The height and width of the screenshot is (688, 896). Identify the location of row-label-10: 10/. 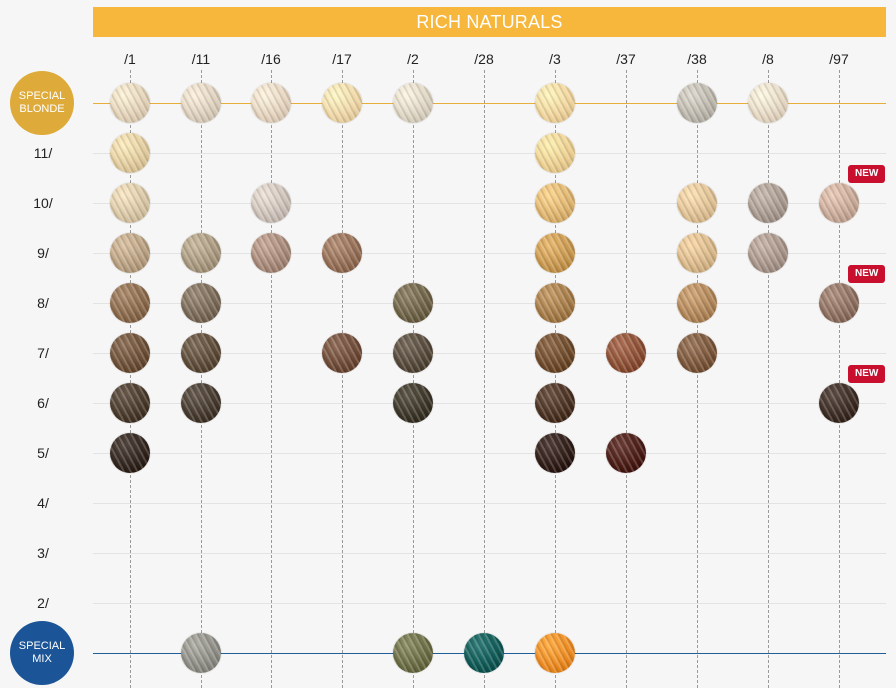
(43, 203).